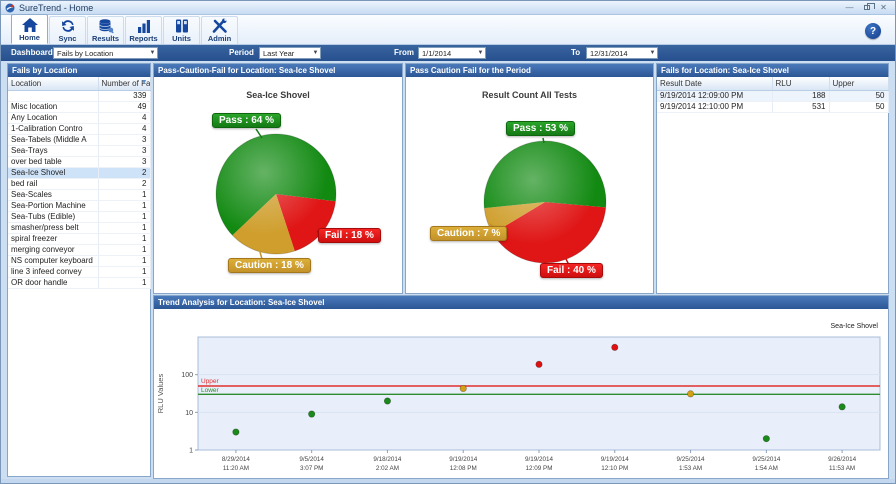 Image resolution: width=896 pixels, height=484 pixels. Describe the element at coordinates (463, 468) in the screenshot. I see `x-tick-time: 12:08 PM` at that location.